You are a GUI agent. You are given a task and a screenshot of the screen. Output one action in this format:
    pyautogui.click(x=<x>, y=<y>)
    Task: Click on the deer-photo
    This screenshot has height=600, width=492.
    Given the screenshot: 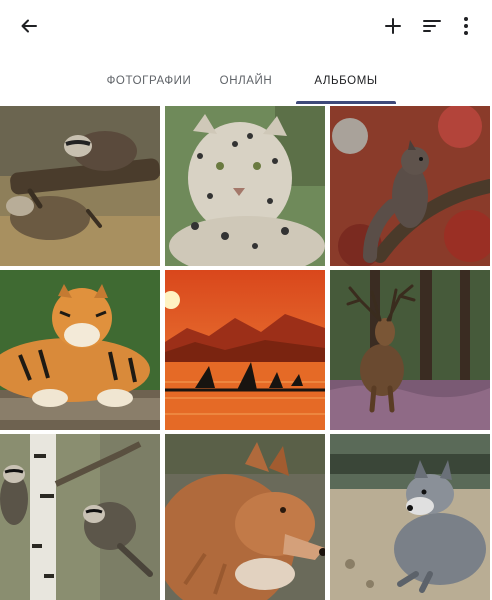 What is the action you would take?
    pyautogui.click(x=410, y=350)
    